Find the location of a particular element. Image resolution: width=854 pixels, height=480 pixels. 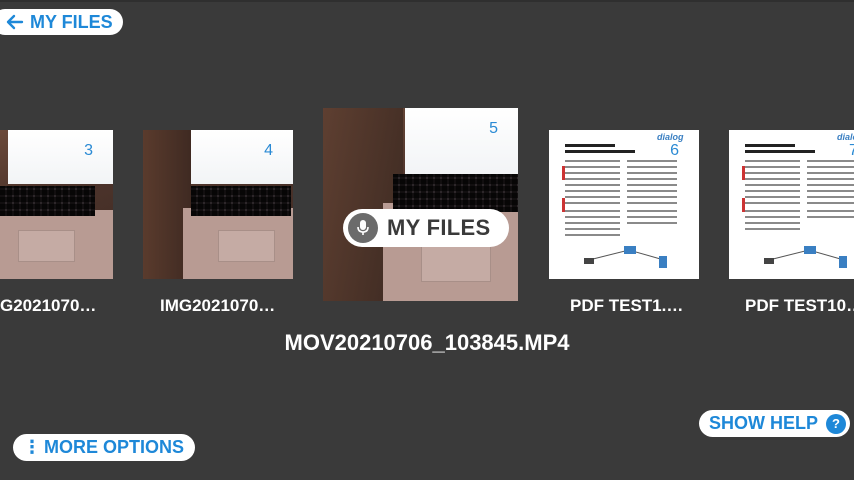

selected-file-name: MOV20210706_103845.MP4 is located at coordinates (427, 342).